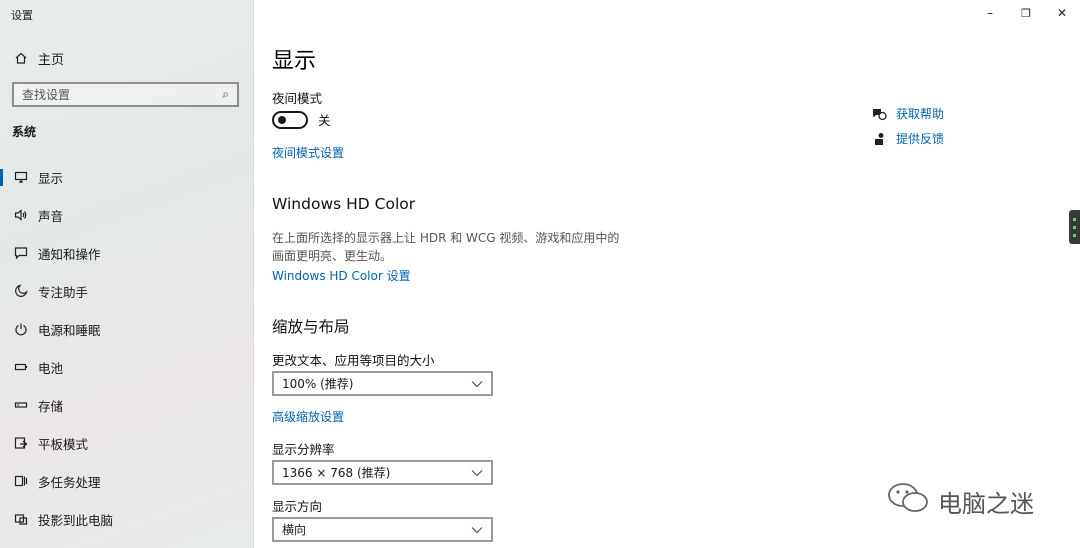  Describe the element at coordinates (126, 367) in the screenshot. I see `sidebar-item-battery: 电池` at that location.